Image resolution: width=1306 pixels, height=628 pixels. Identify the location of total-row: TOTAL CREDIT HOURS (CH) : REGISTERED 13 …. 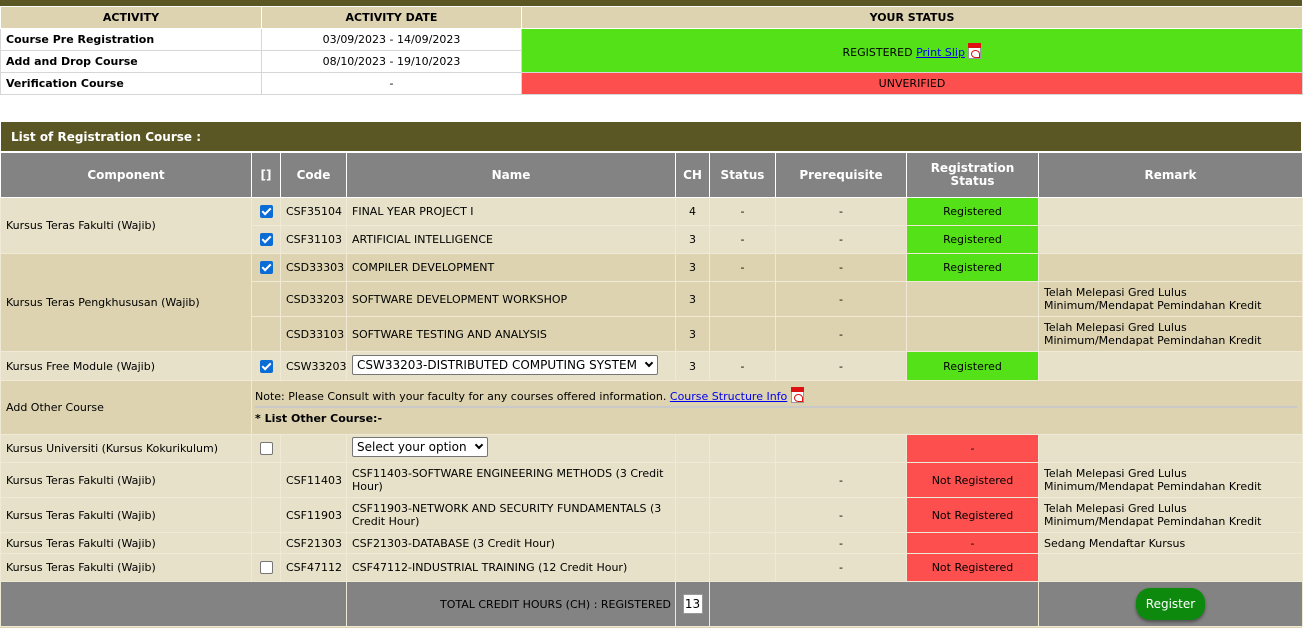
(651, 604).